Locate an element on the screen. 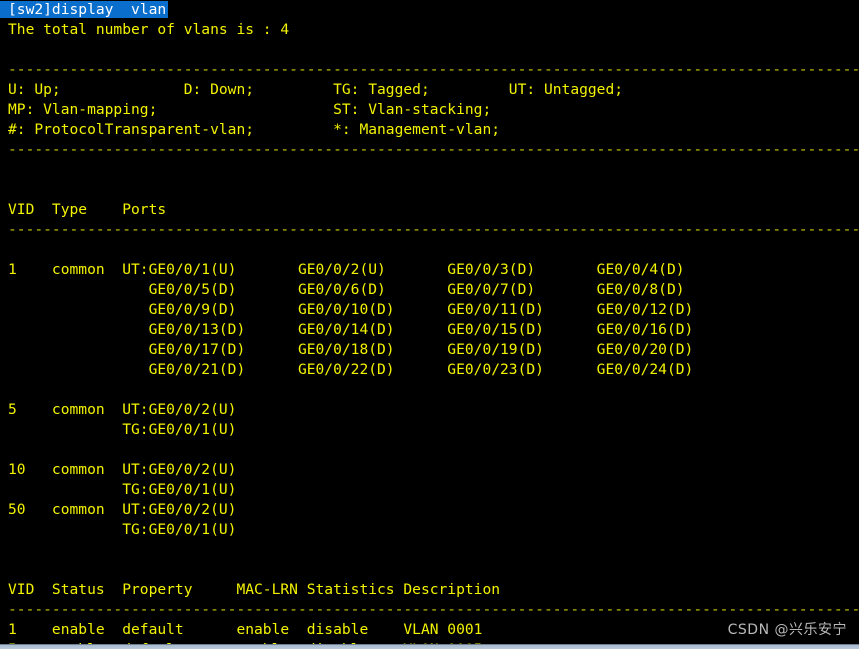 Image resolution: width=859 pixels, height=649 pixels. ports-table-header: VID Type Ports is located at coordinates (87, 209).